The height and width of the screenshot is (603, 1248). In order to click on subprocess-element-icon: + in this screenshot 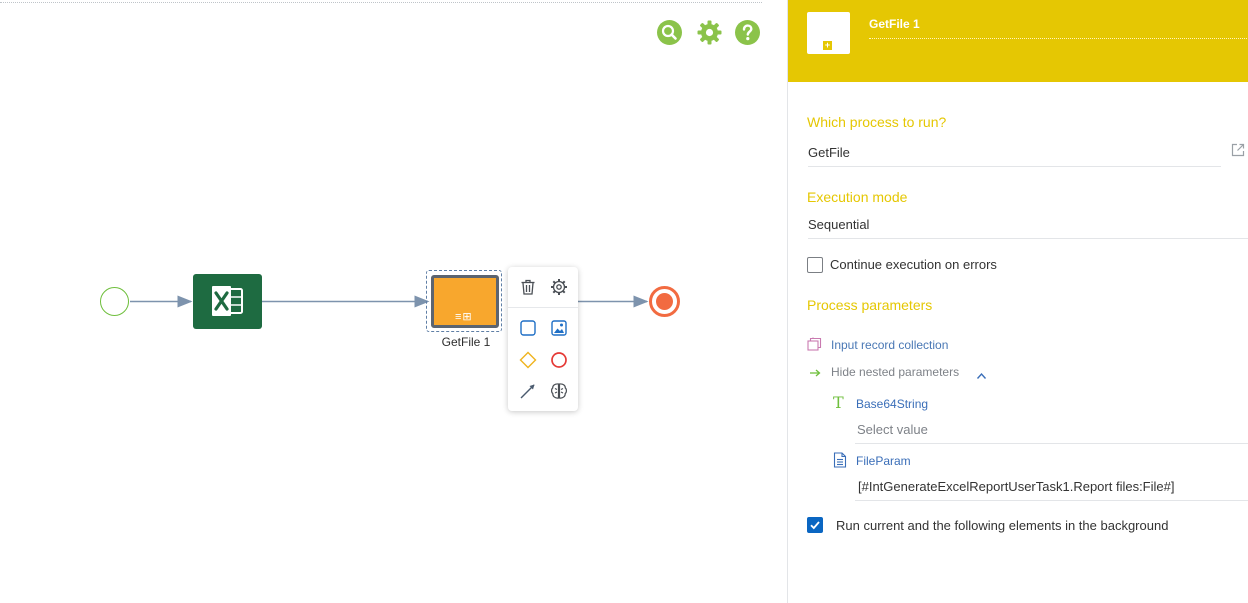, I will do `click(828, 33)`.